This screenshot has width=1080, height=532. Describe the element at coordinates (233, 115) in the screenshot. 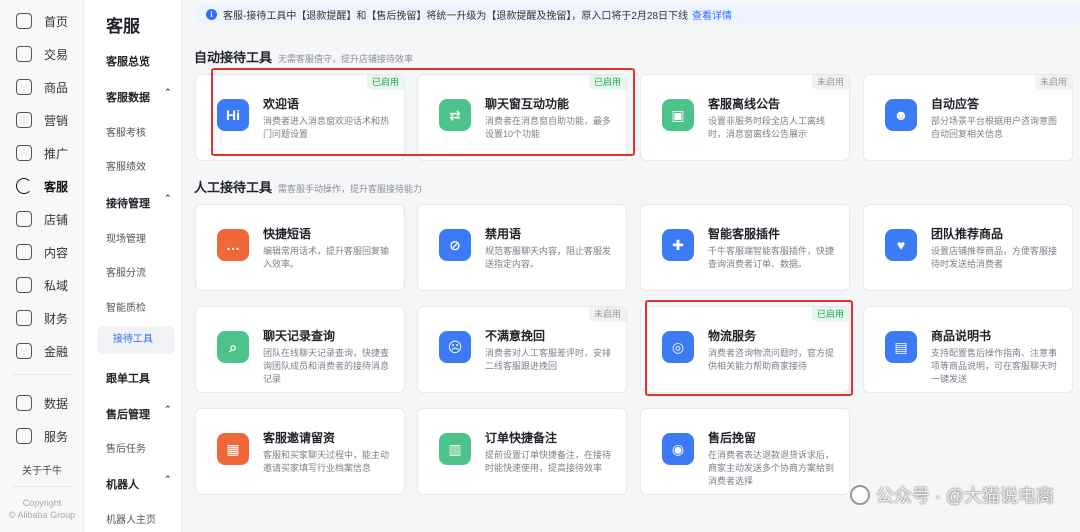

I see `tool-icon: Hi` at that location.